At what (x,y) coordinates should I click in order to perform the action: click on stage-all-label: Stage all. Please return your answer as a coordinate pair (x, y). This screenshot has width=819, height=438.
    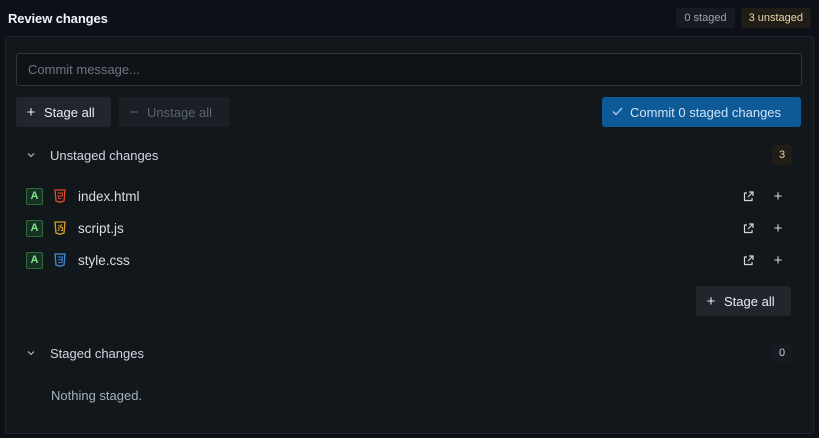
    Looking at the image, I should click on (69, 112).